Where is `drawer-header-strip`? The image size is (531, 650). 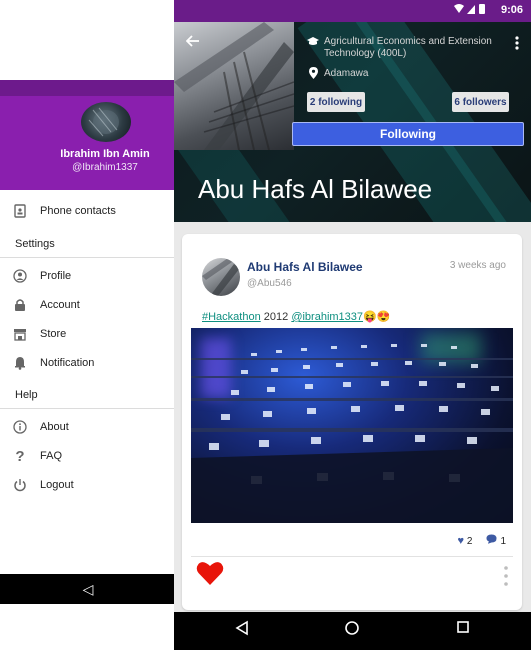
drawer-header-strip is located at coordinates (88, 88).